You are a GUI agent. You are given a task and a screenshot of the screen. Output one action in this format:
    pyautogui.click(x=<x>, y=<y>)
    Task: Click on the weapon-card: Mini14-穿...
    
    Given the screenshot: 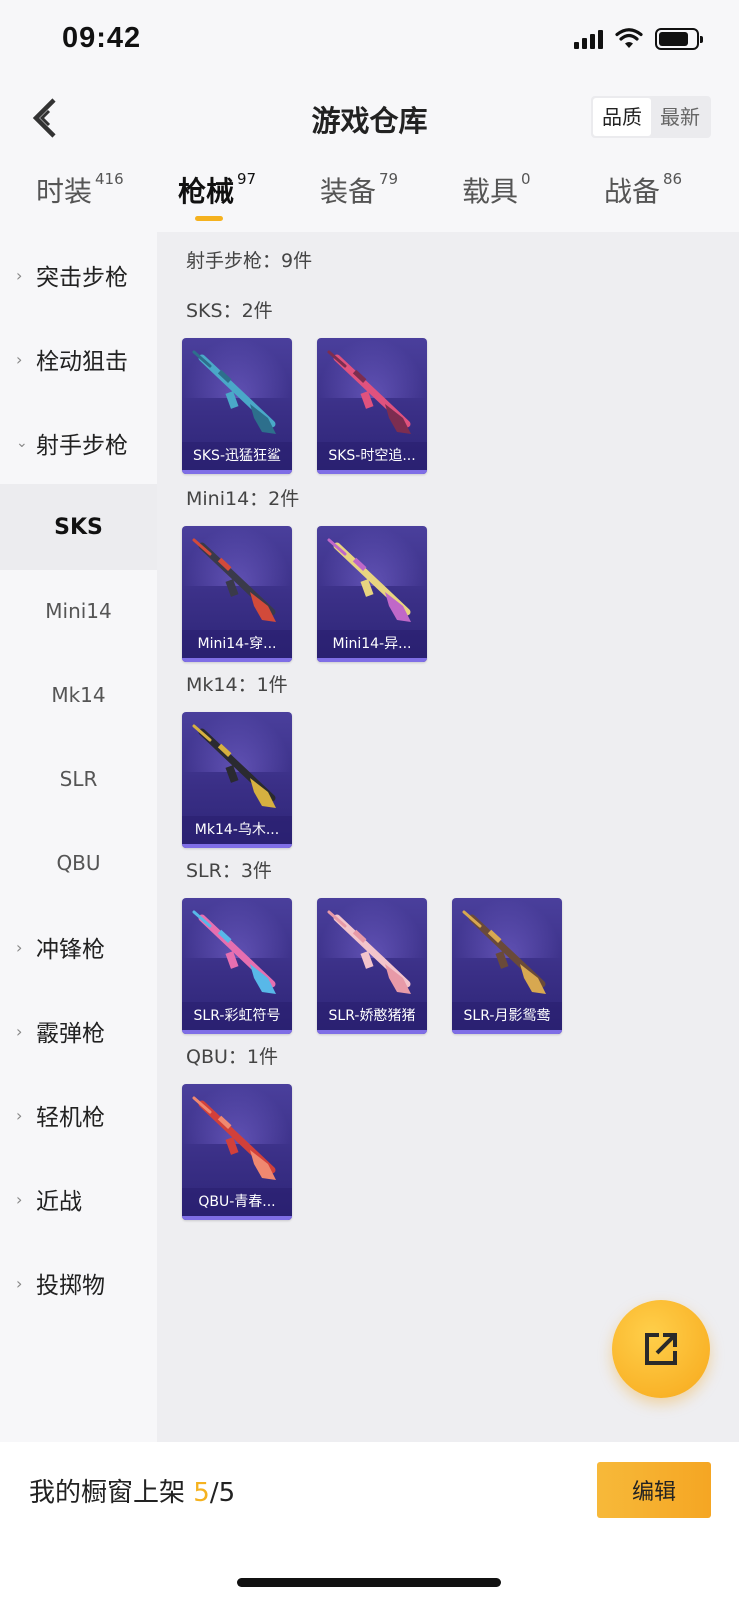 What is the action you would take?
    pyautogui.click(x=237, y=594)
    